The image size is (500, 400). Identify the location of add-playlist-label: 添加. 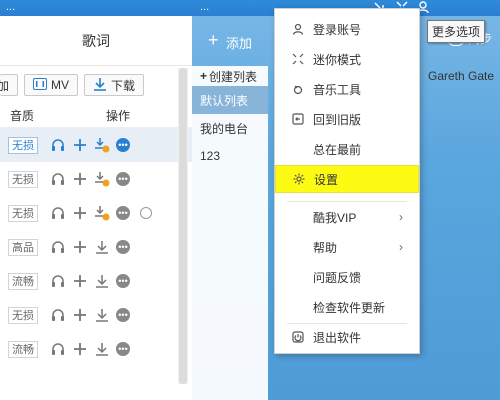
(239, 43).